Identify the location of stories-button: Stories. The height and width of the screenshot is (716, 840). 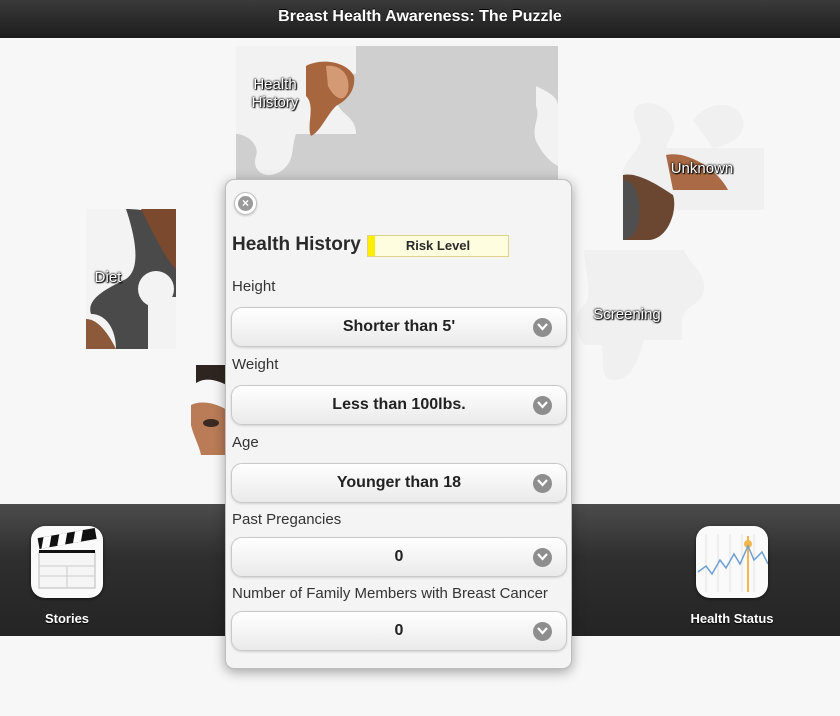
(67, 576).